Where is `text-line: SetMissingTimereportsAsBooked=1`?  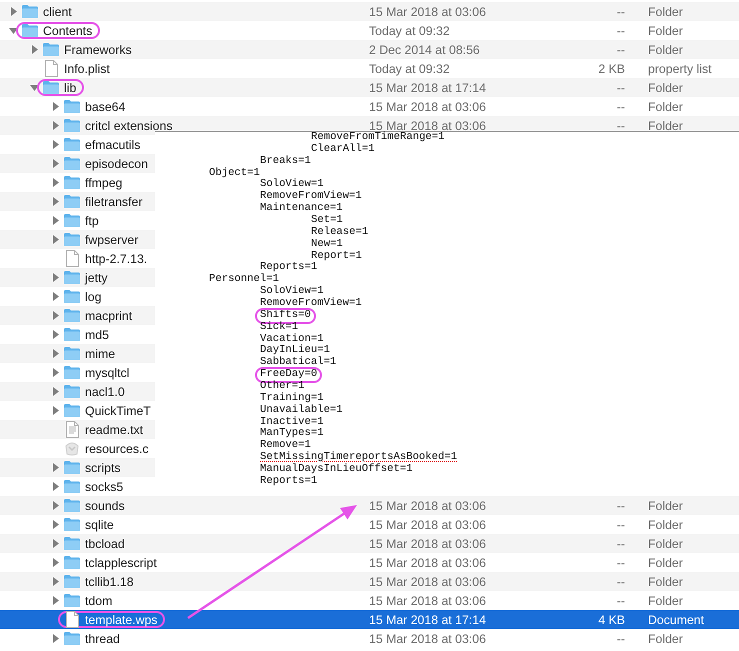 text-line: SetMissingTimereportsAsBooked=1 is located at coordinates (359, 458).